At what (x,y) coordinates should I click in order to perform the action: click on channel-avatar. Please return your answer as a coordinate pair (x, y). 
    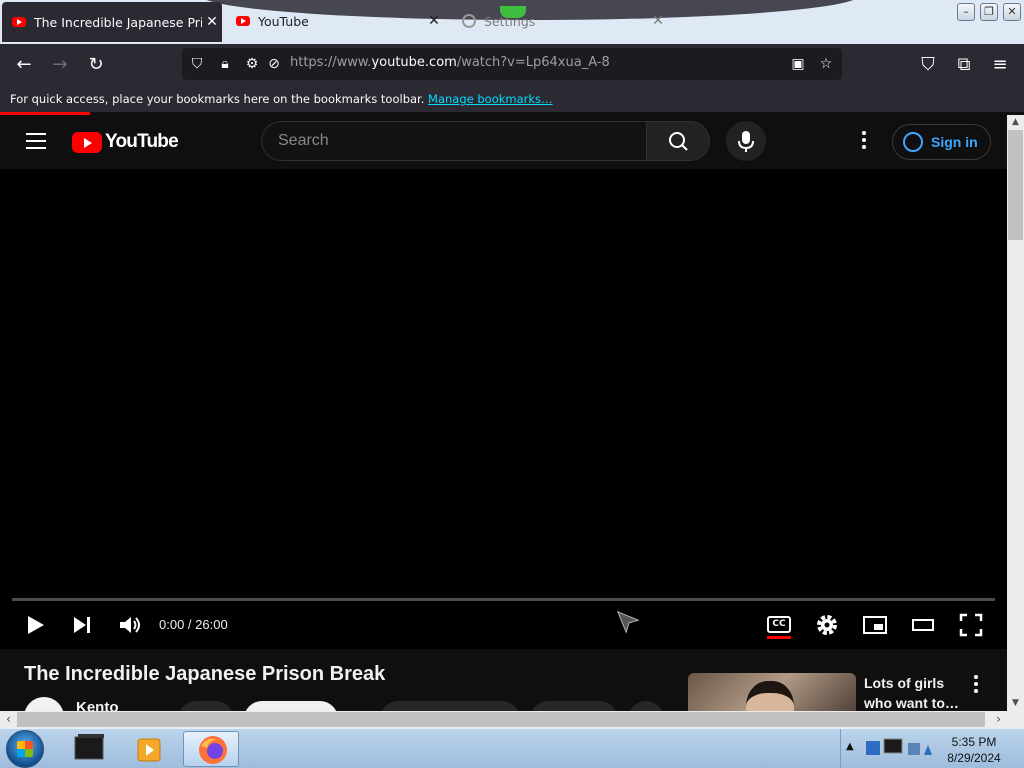
    Looking at the image, I should click on (44, 704).